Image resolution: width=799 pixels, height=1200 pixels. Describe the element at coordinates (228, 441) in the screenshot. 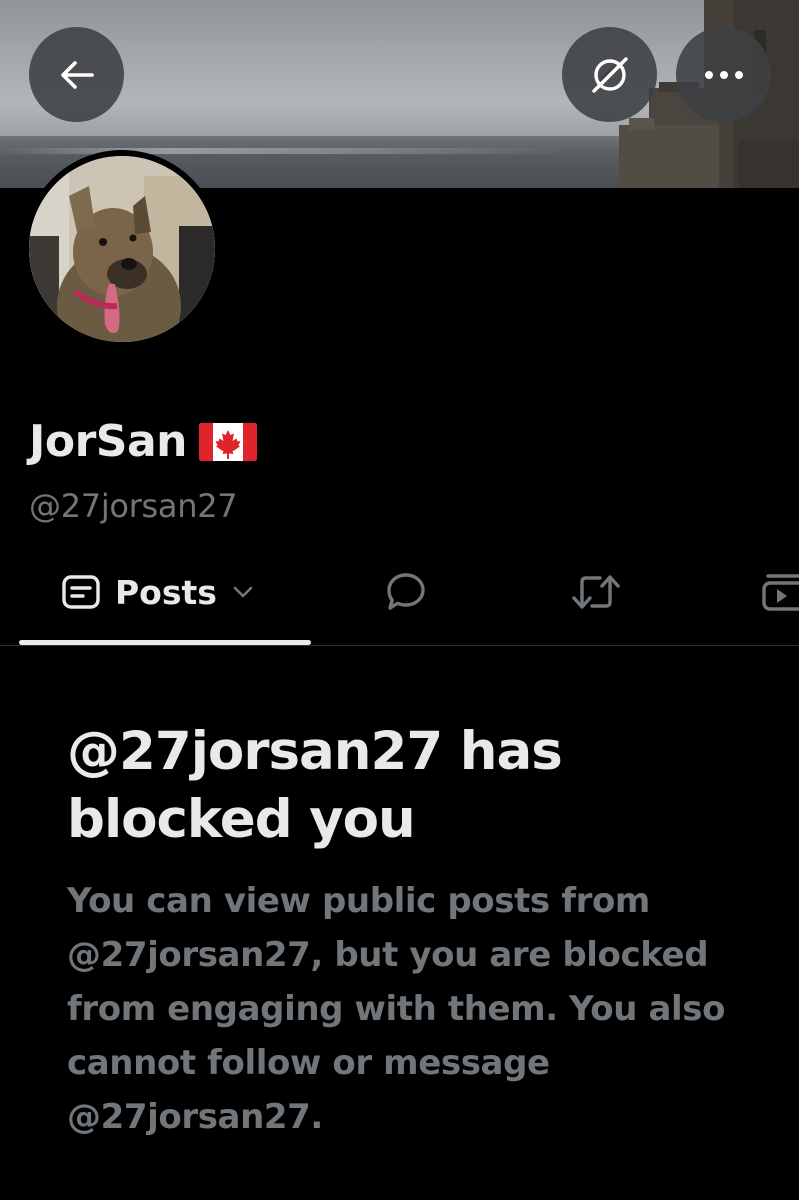

I see `canada-flag-icon` at that location.